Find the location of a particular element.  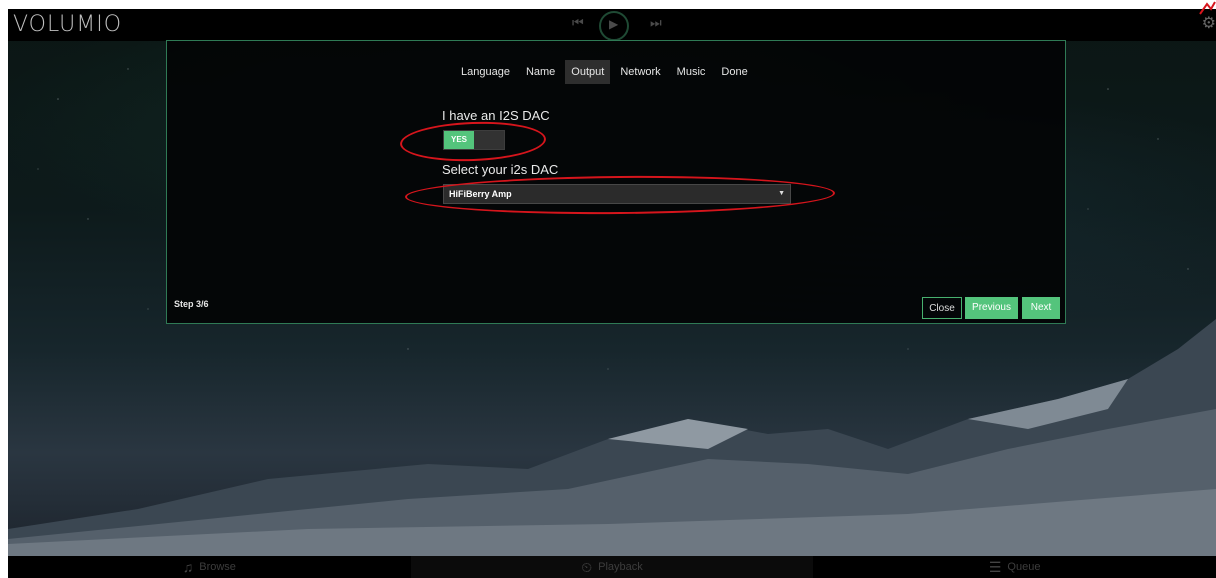

i2s-dac-toggle: YES is located at coordinates (474, 140).